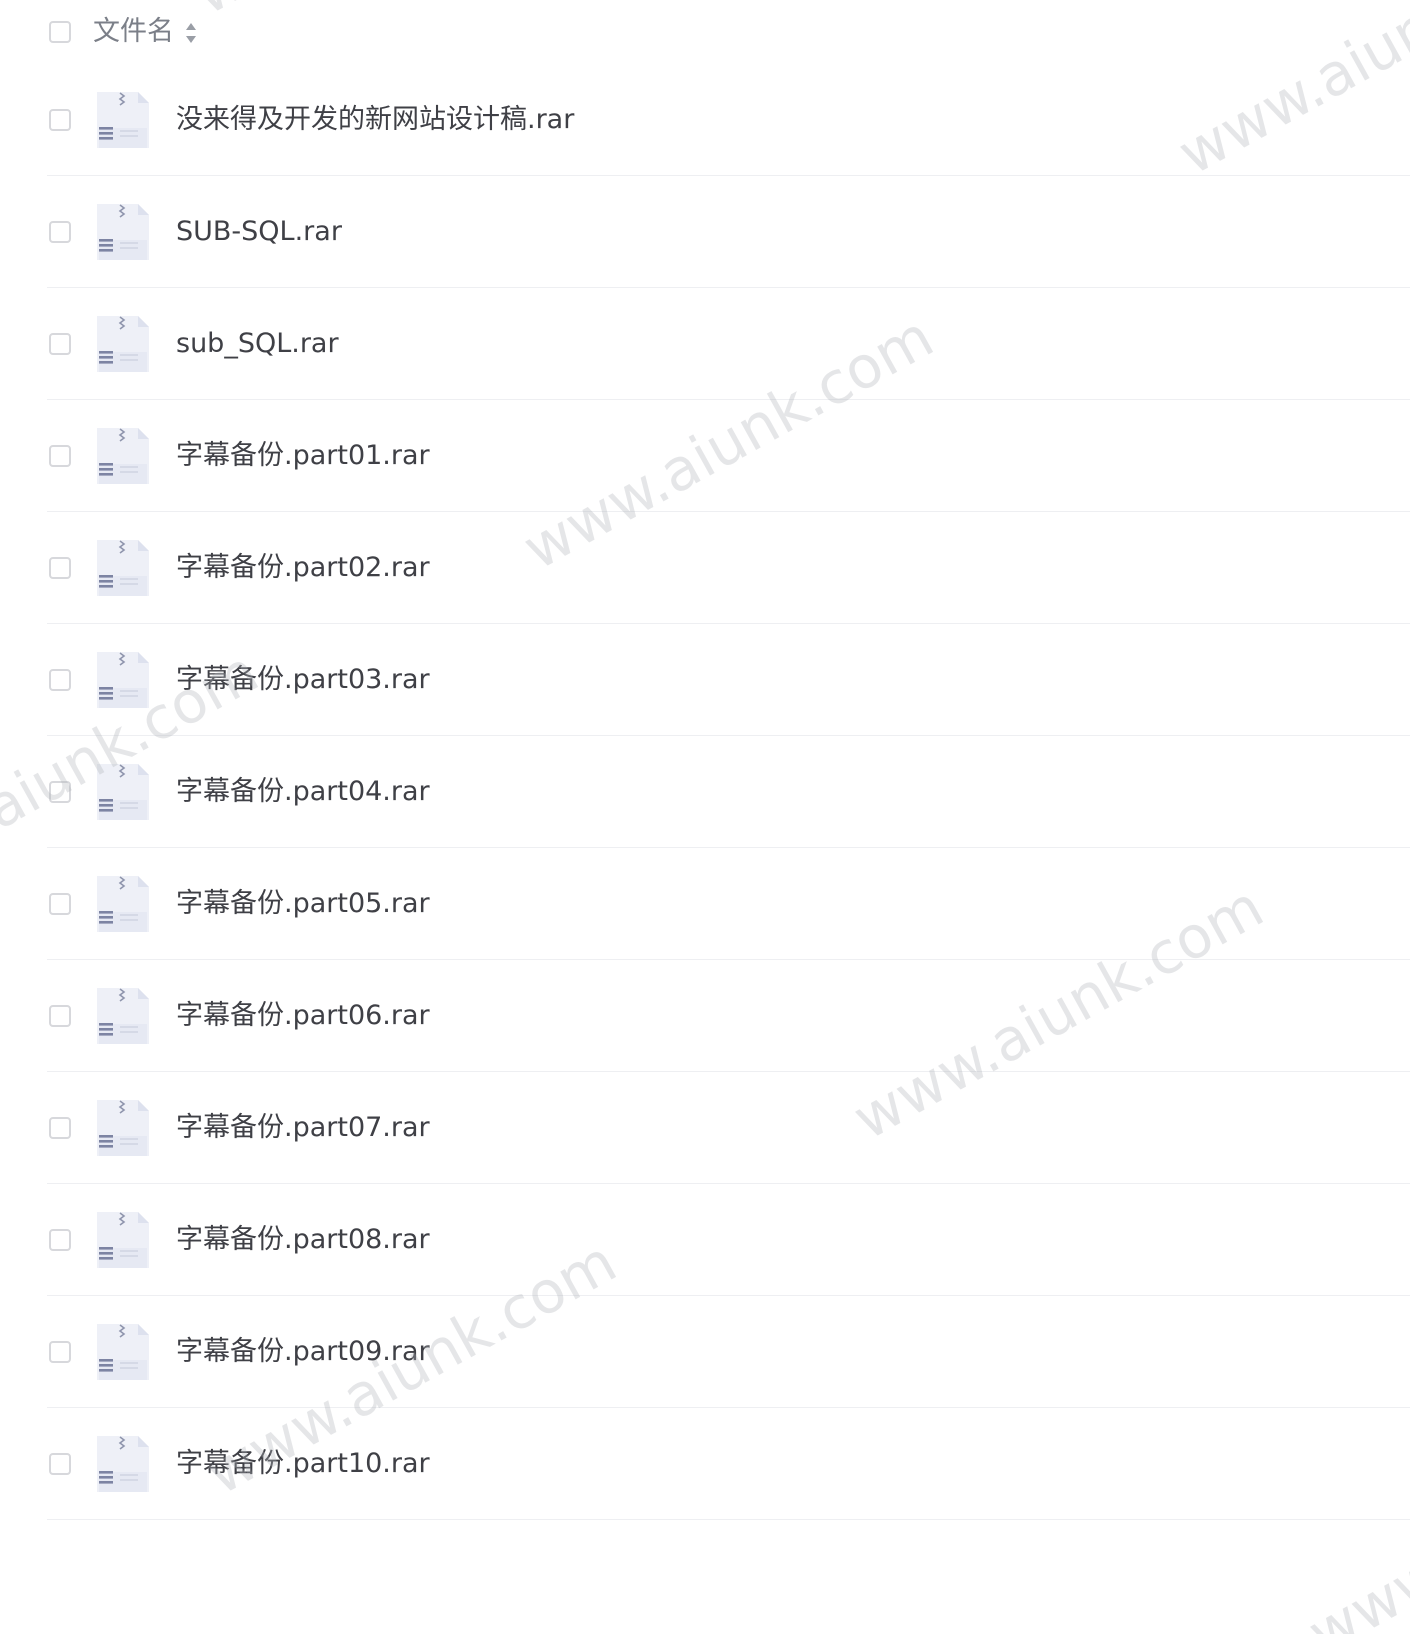  Describe the element at coordinates (705, 1128) in the screenshot. I see `file-row: 字幕备份.part07.rar` at that location.